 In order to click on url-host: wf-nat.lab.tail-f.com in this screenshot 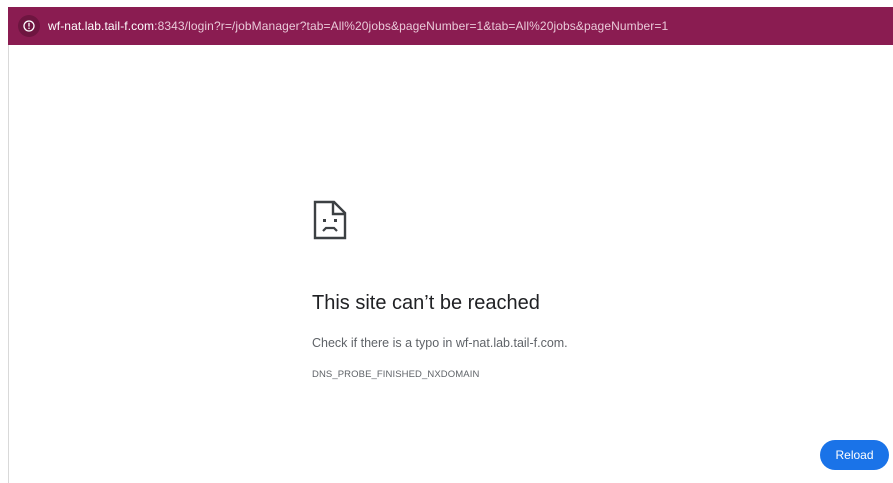, I will do `click(101, 26)`.